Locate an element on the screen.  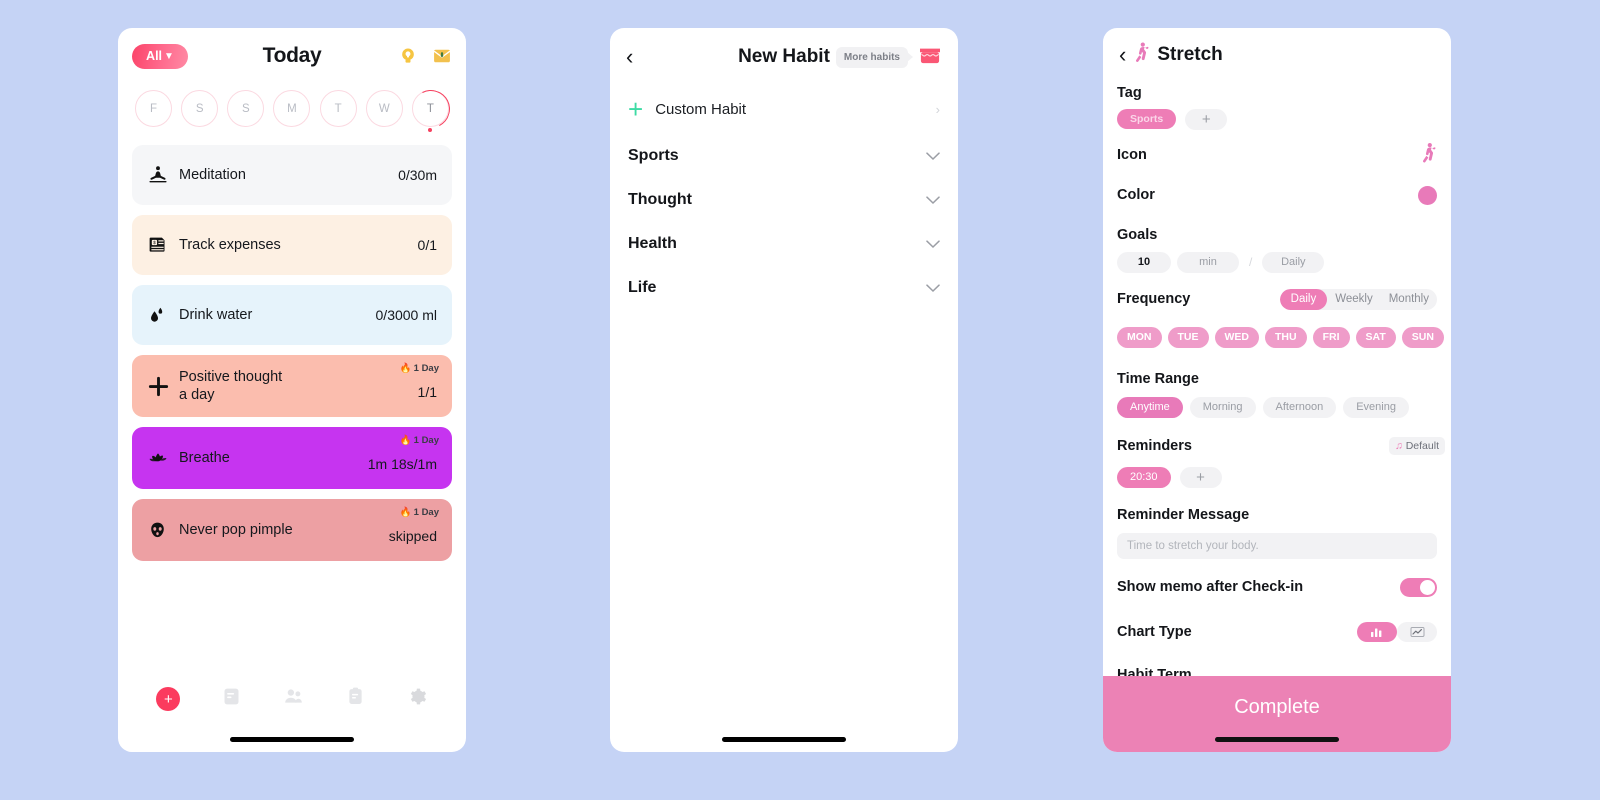
habit-name: Drink water is located at coordinates (216, 314).